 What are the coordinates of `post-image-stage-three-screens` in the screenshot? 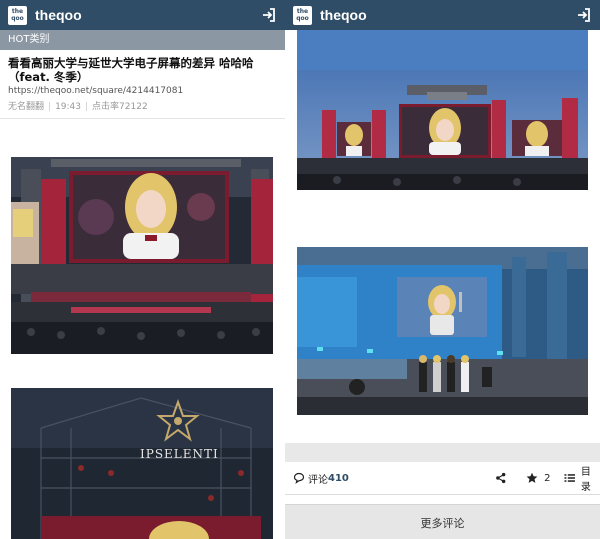 It's located at (442, 110).